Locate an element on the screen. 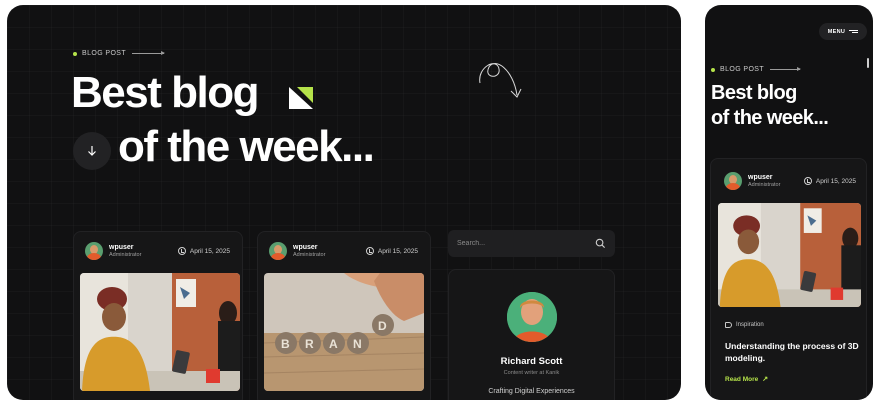 The height and width of the screenshot is (408, 880). hamburger-icon is located at coordinates (854, 31).